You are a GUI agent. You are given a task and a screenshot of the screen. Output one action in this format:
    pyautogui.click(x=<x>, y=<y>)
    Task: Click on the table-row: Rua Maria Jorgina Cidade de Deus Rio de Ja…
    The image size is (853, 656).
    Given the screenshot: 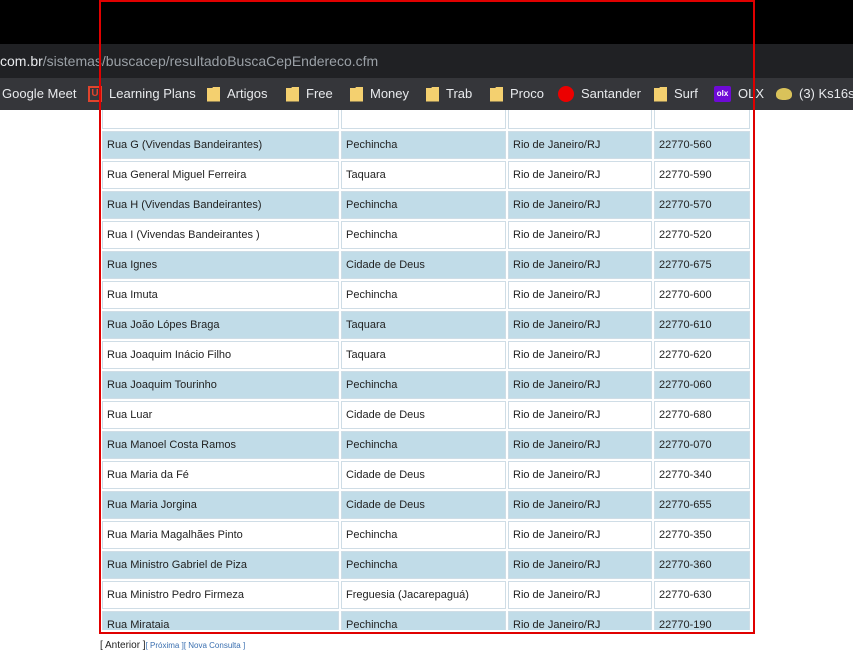 What is the action you would take?
    pyautogui.click(x=426, y=505)
    